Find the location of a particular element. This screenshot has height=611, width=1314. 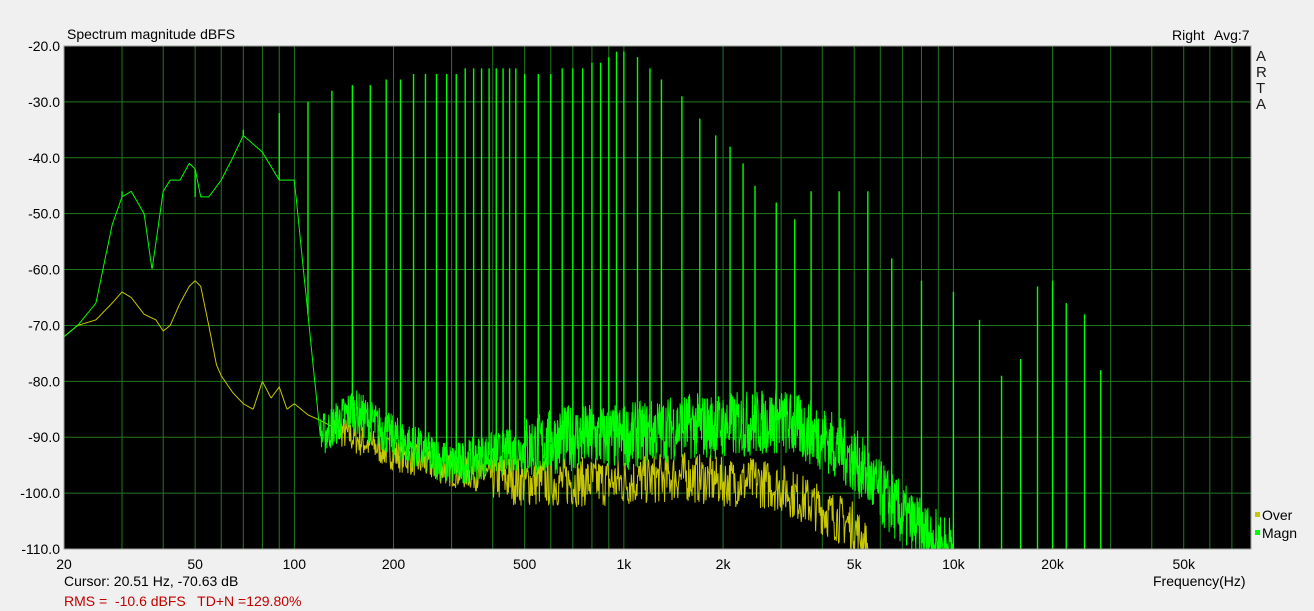

x-tick-label: 100 is located at coordinates (295, 564).